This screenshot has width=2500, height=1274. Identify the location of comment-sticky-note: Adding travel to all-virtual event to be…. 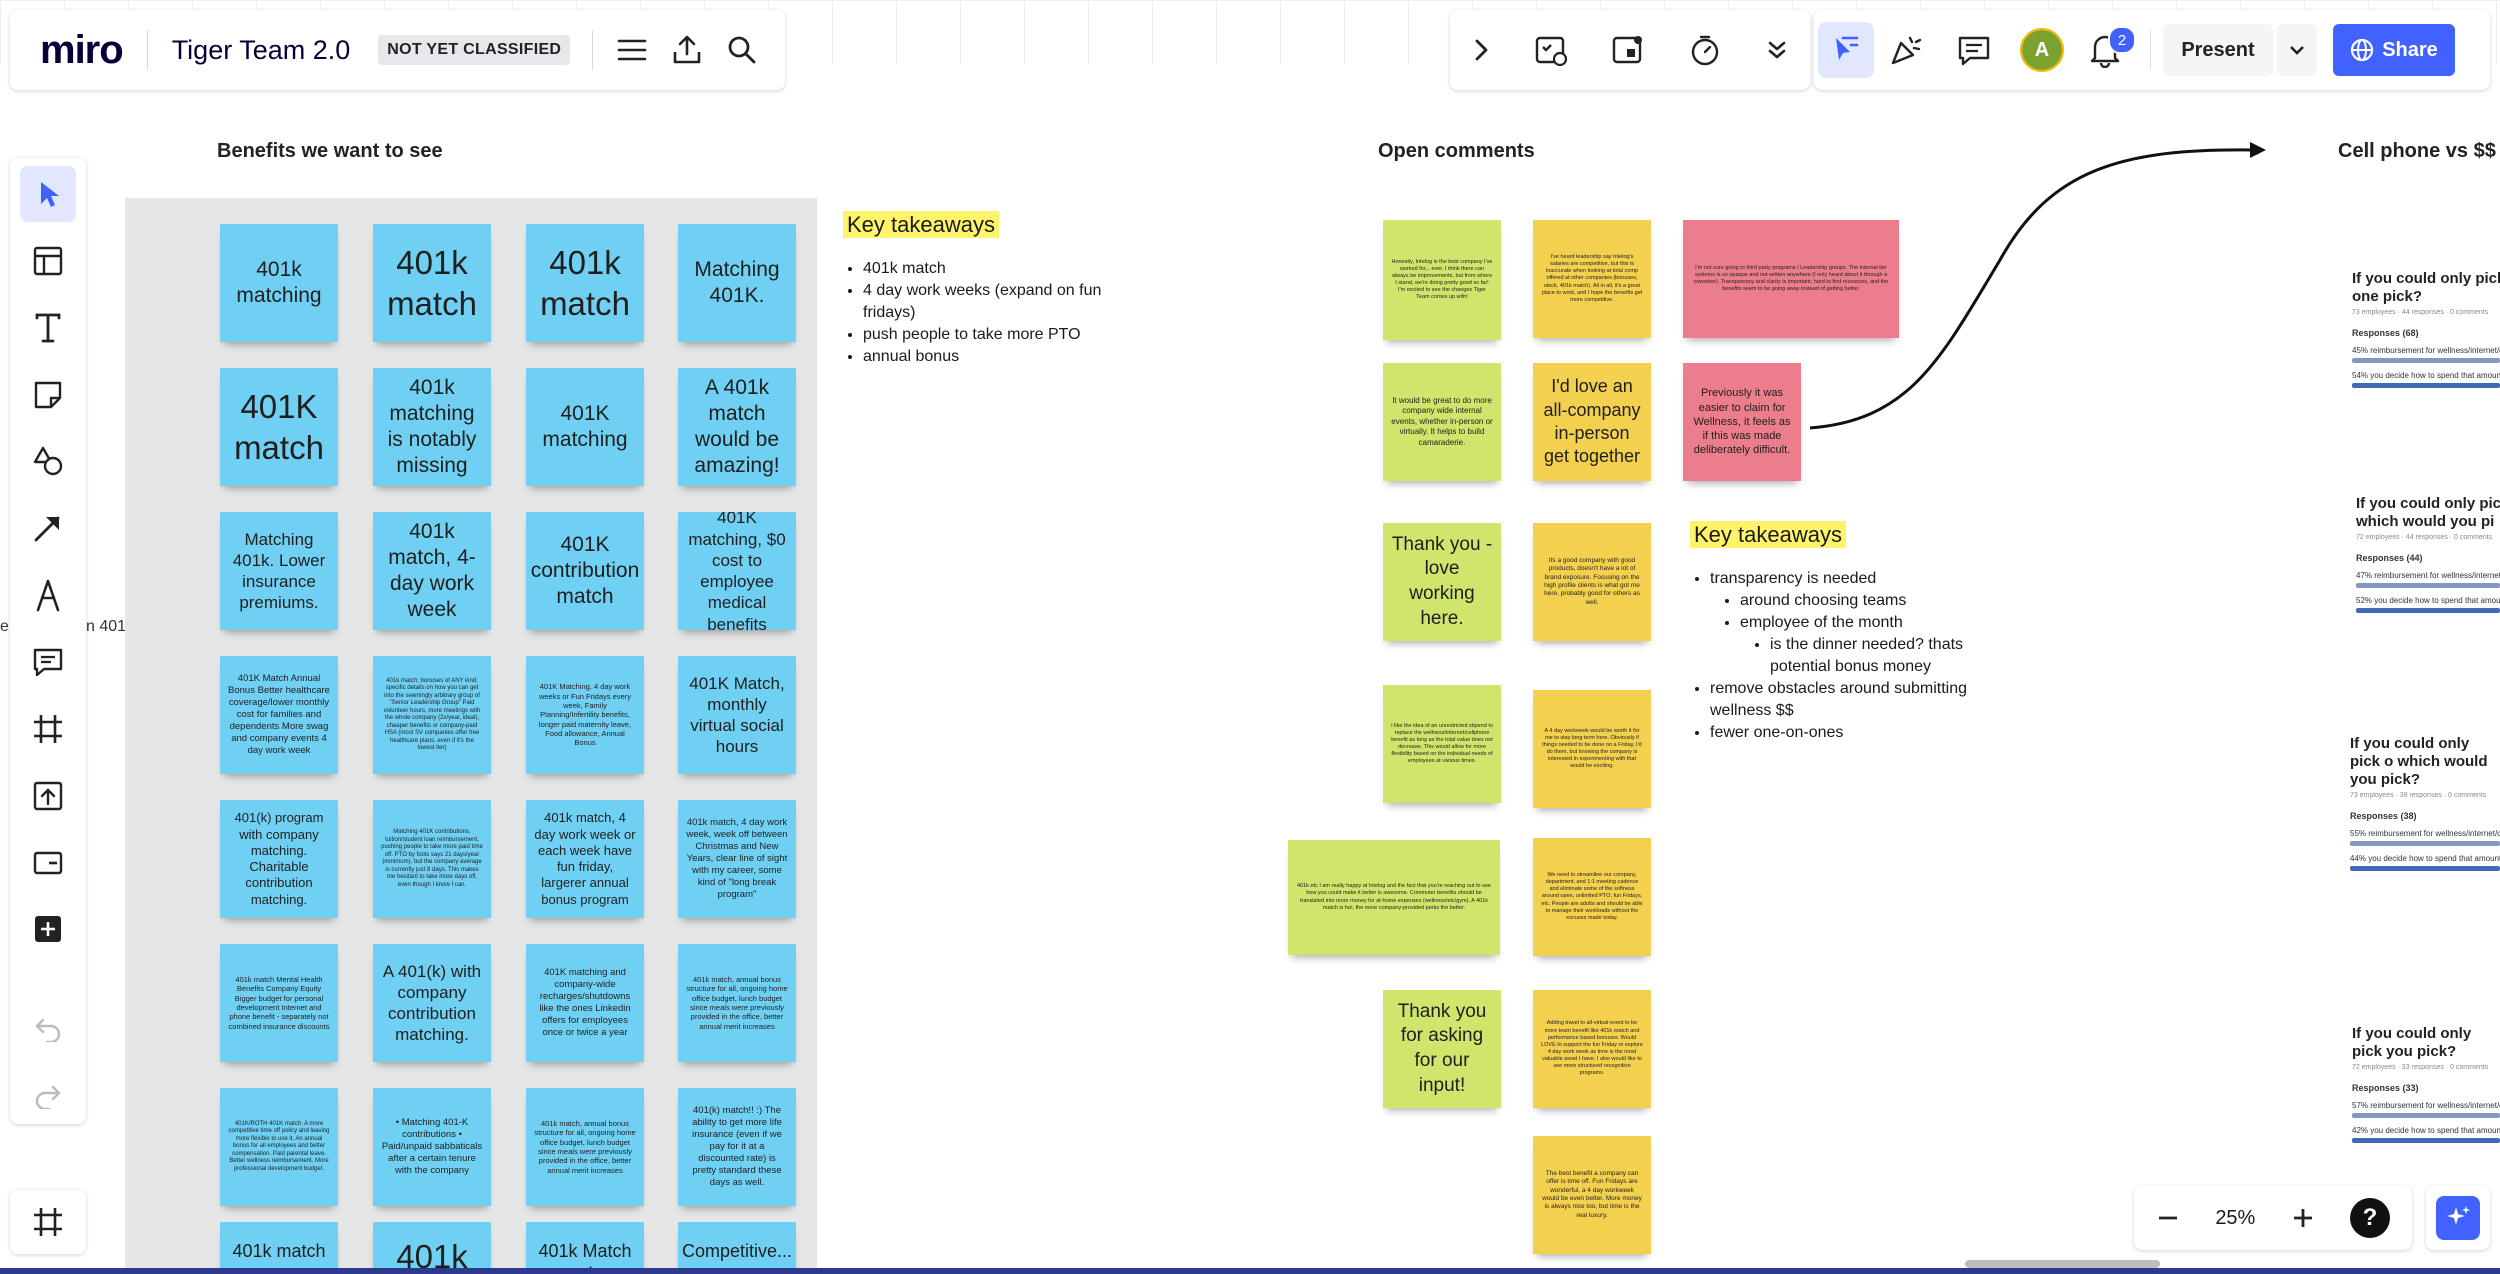
(1592, 1049).